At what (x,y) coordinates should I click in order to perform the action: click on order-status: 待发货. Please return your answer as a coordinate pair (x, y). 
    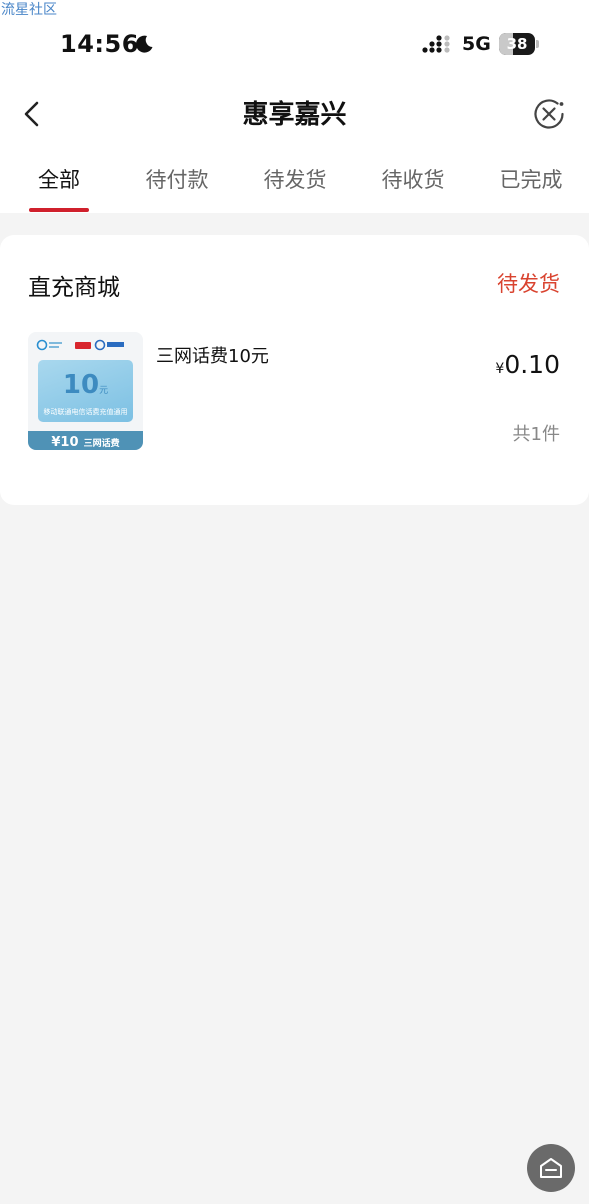
    Looking at the image, I should click on (528, 284).